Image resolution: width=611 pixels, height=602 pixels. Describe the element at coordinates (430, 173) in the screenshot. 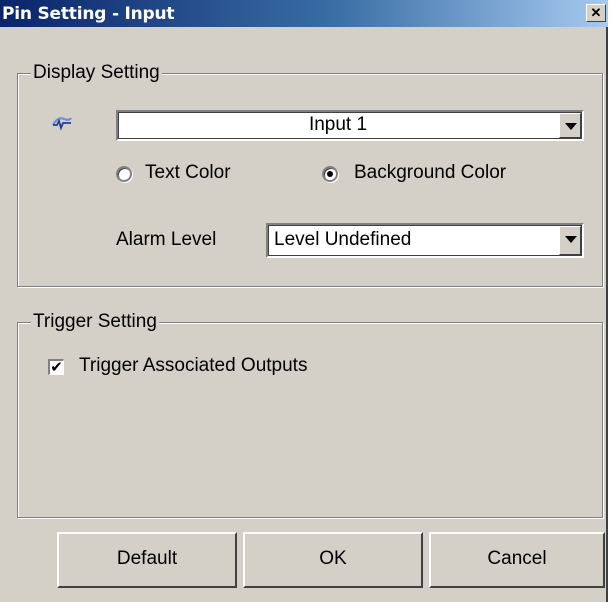

I see `background-color-label: Background Color` at that location.